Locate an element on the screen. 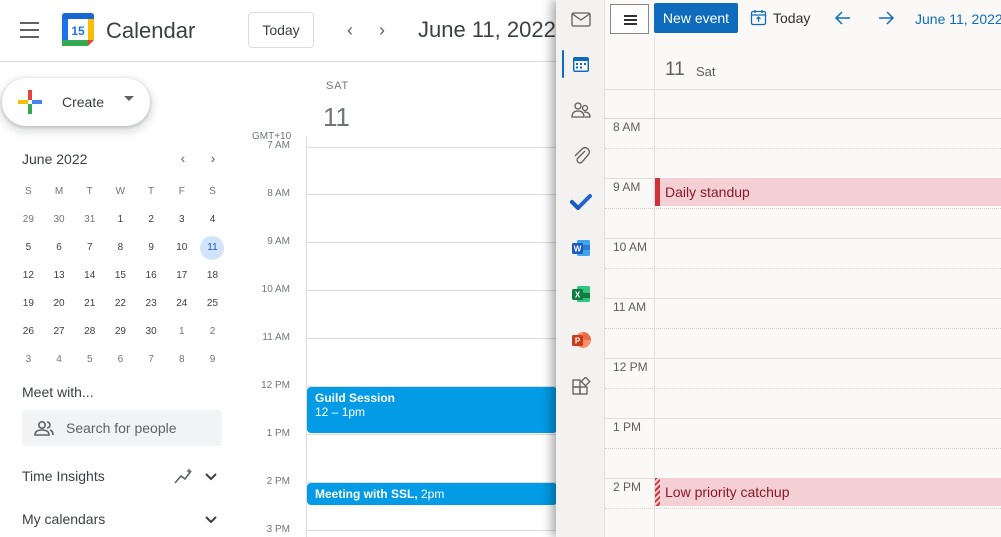 Image resolution: width=1001 pixels, height=537 pixels. new-event-button: New event is located at coordinates (696, 18).